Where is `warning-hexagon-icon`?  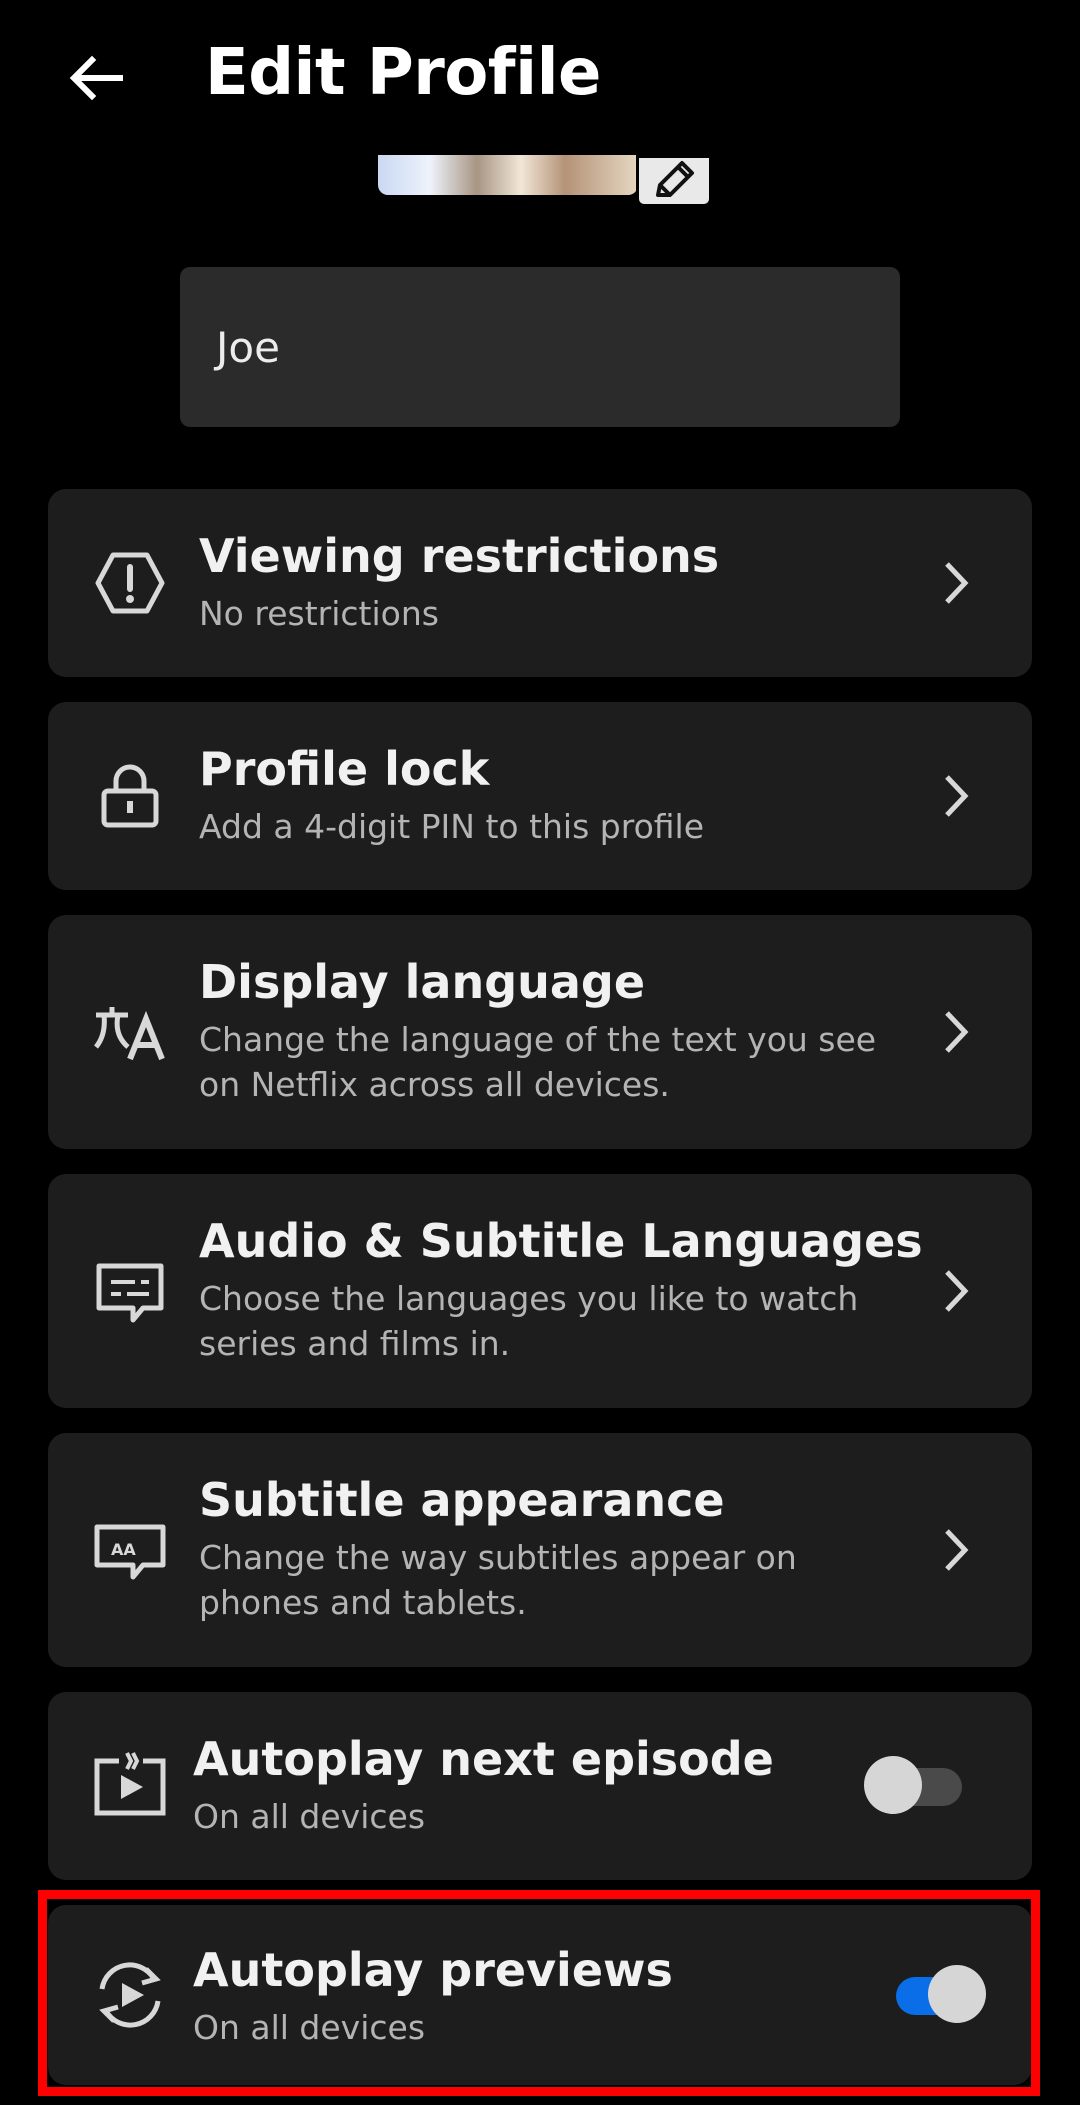 warning-hexagon-icon is located at coordinates (130, 583).